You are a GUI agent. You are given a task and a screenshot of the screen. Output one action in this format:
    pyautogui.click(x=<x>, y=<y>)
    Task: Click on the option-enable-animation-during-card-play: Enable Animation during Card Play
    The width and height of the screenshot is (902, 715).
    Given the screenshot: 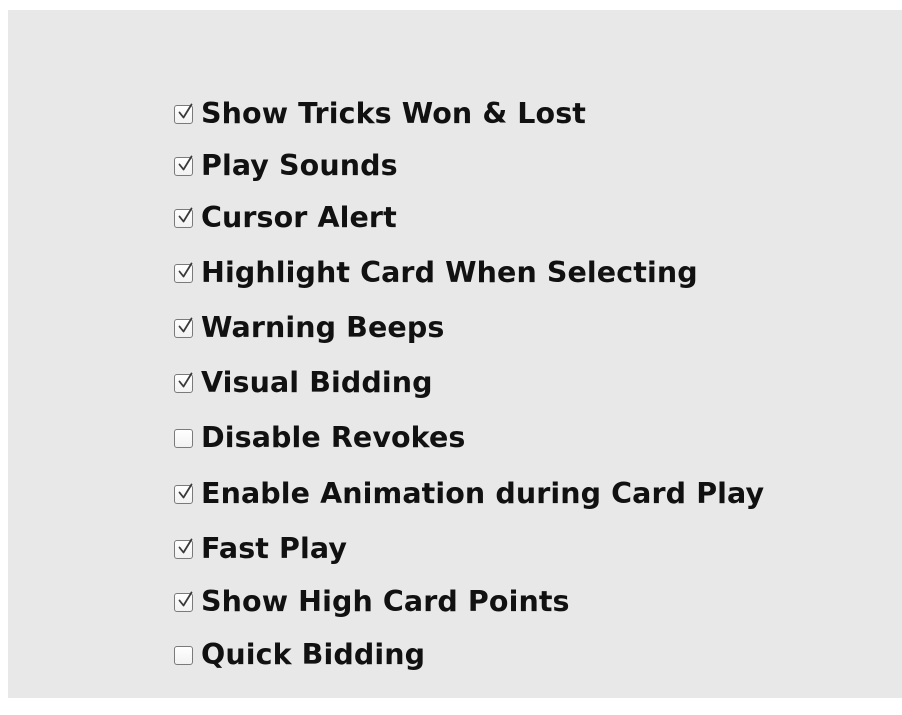 What is the action you would take?
    pyautogui.click(x=469, y=494)
    